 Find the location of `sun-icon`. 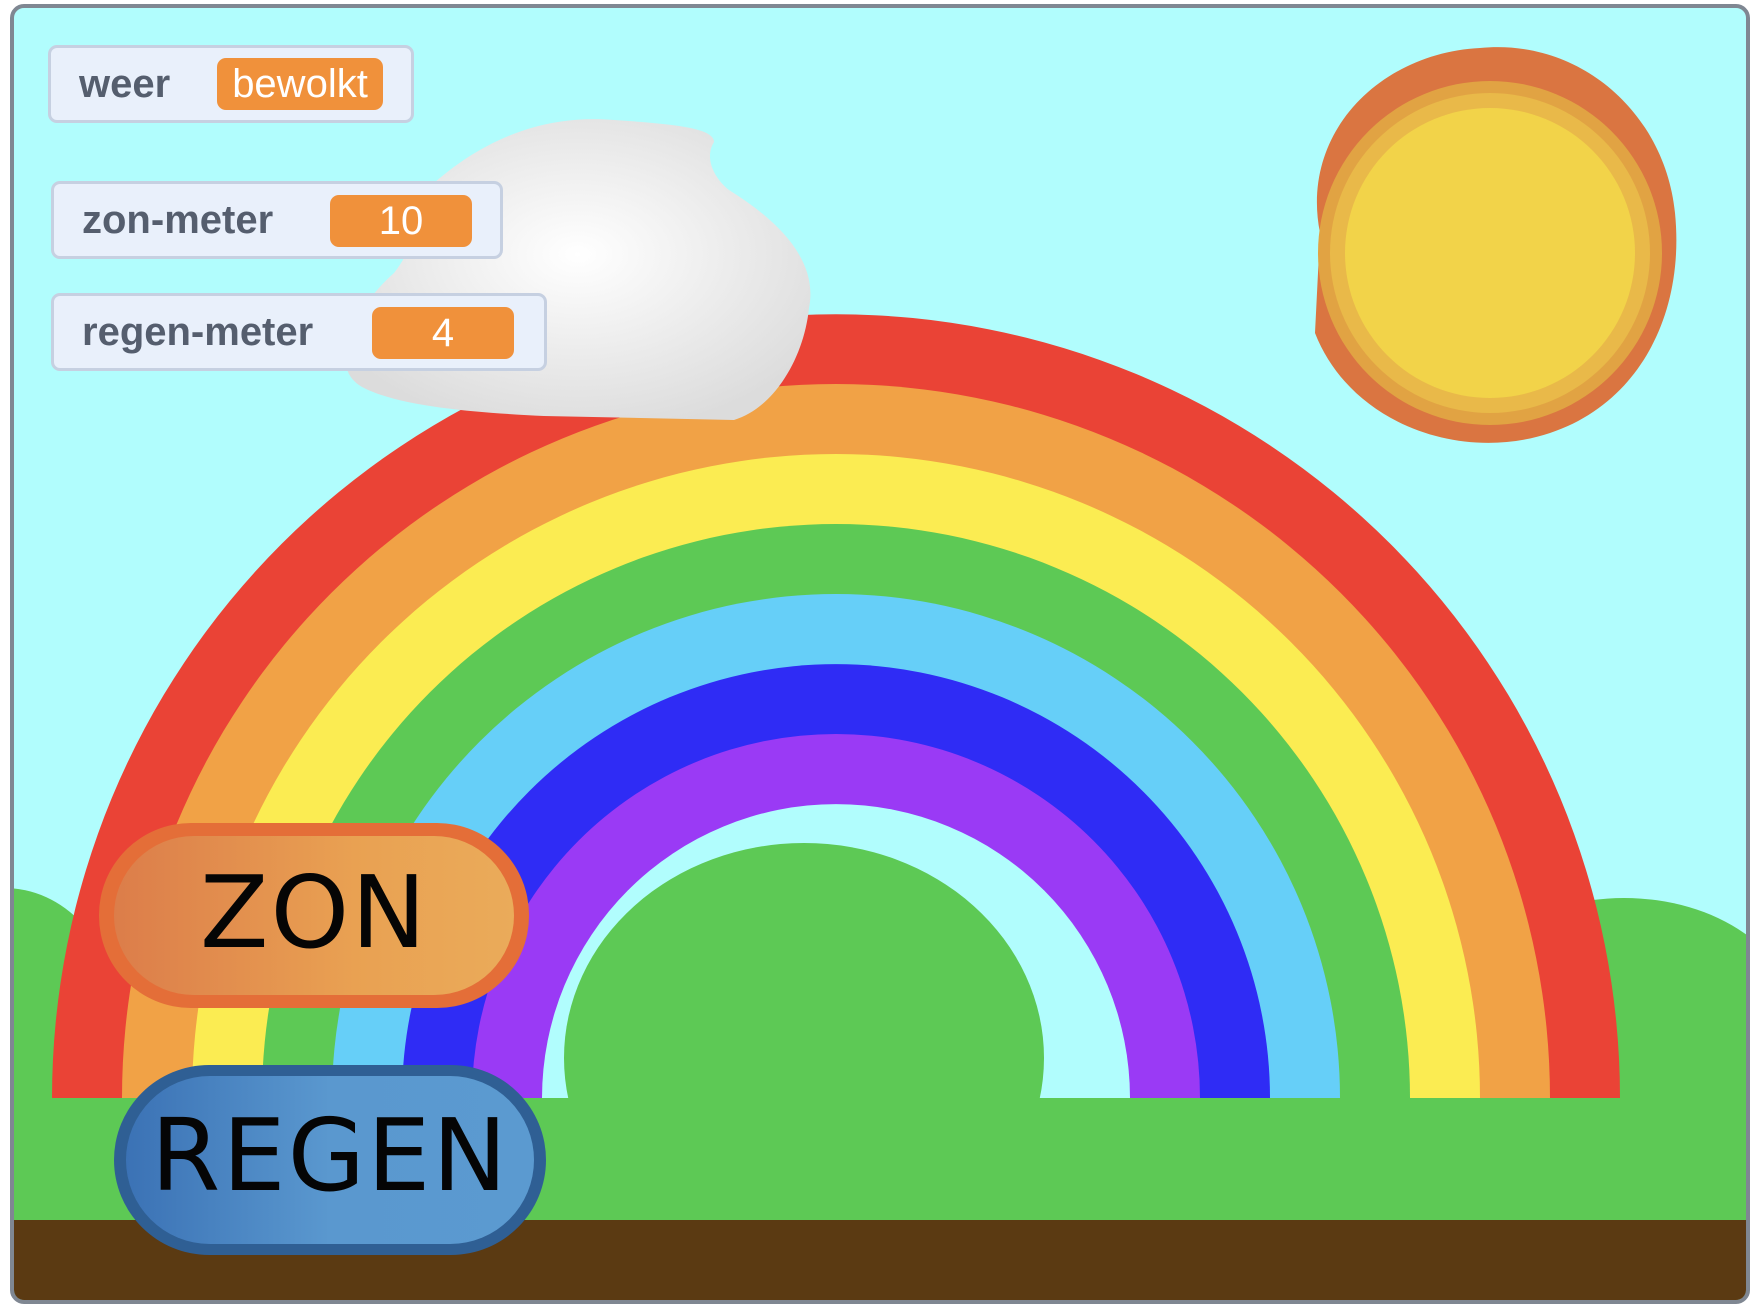

sun-icon is located at coordinates (1496, 245).